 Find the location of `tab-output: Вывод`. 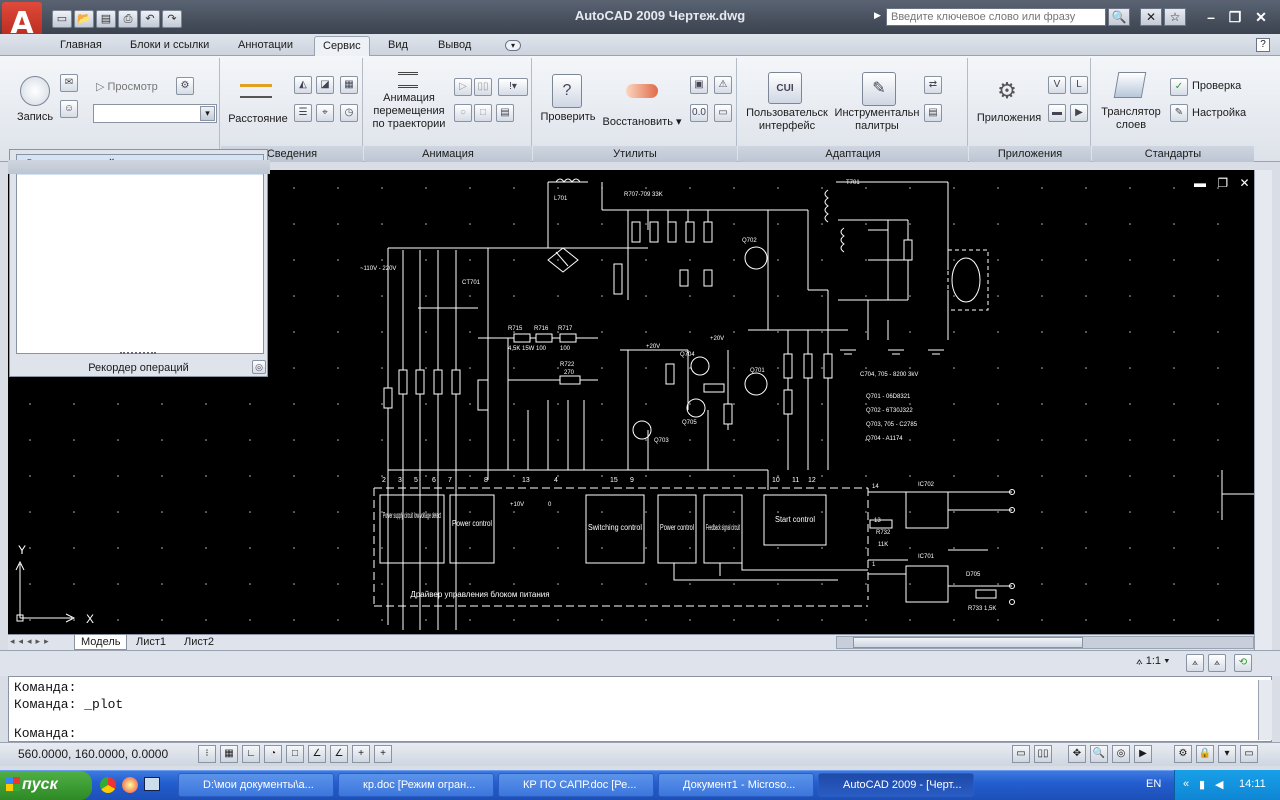

tab-output: Вывод is located at coordinates (454, 46).